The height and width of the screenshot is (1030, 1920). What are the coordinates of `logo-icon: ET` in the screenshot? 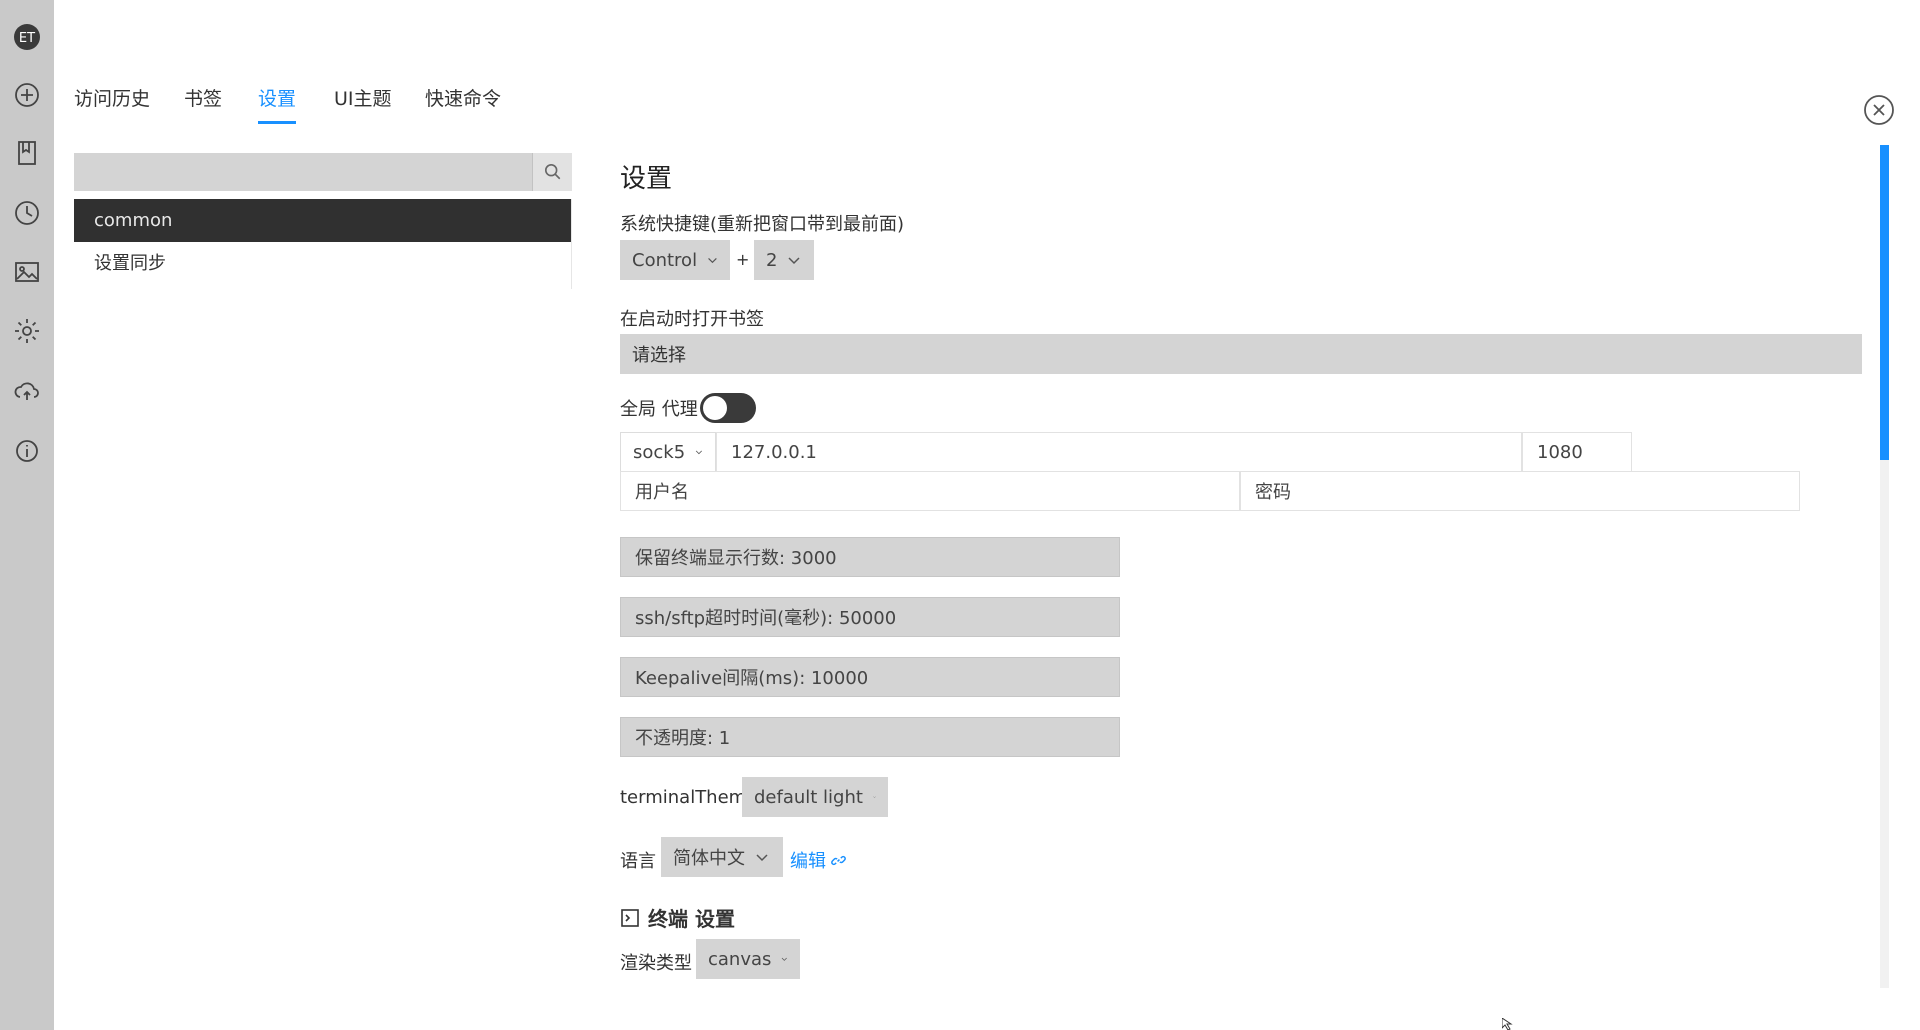 It's located at (27, 37).